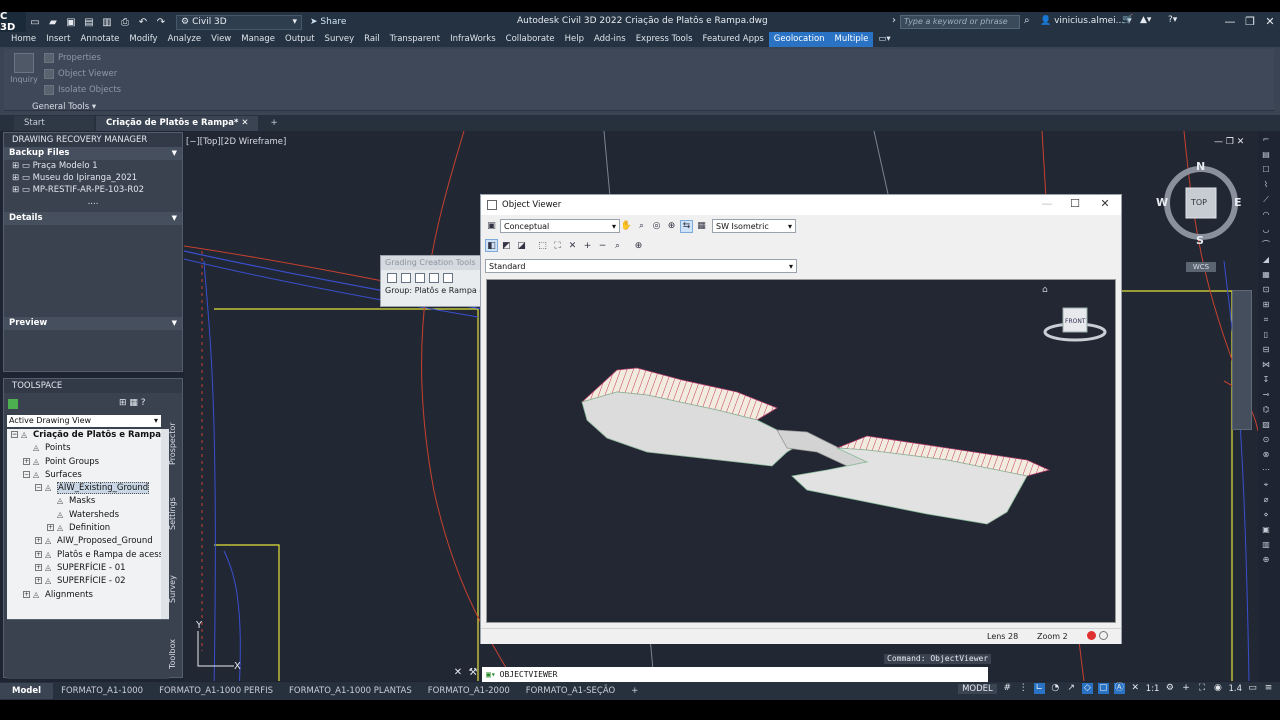 This screenshot has height=720, width=1280. I want to click on ribbon-options-icon: ▭▾, so click(884, 39).